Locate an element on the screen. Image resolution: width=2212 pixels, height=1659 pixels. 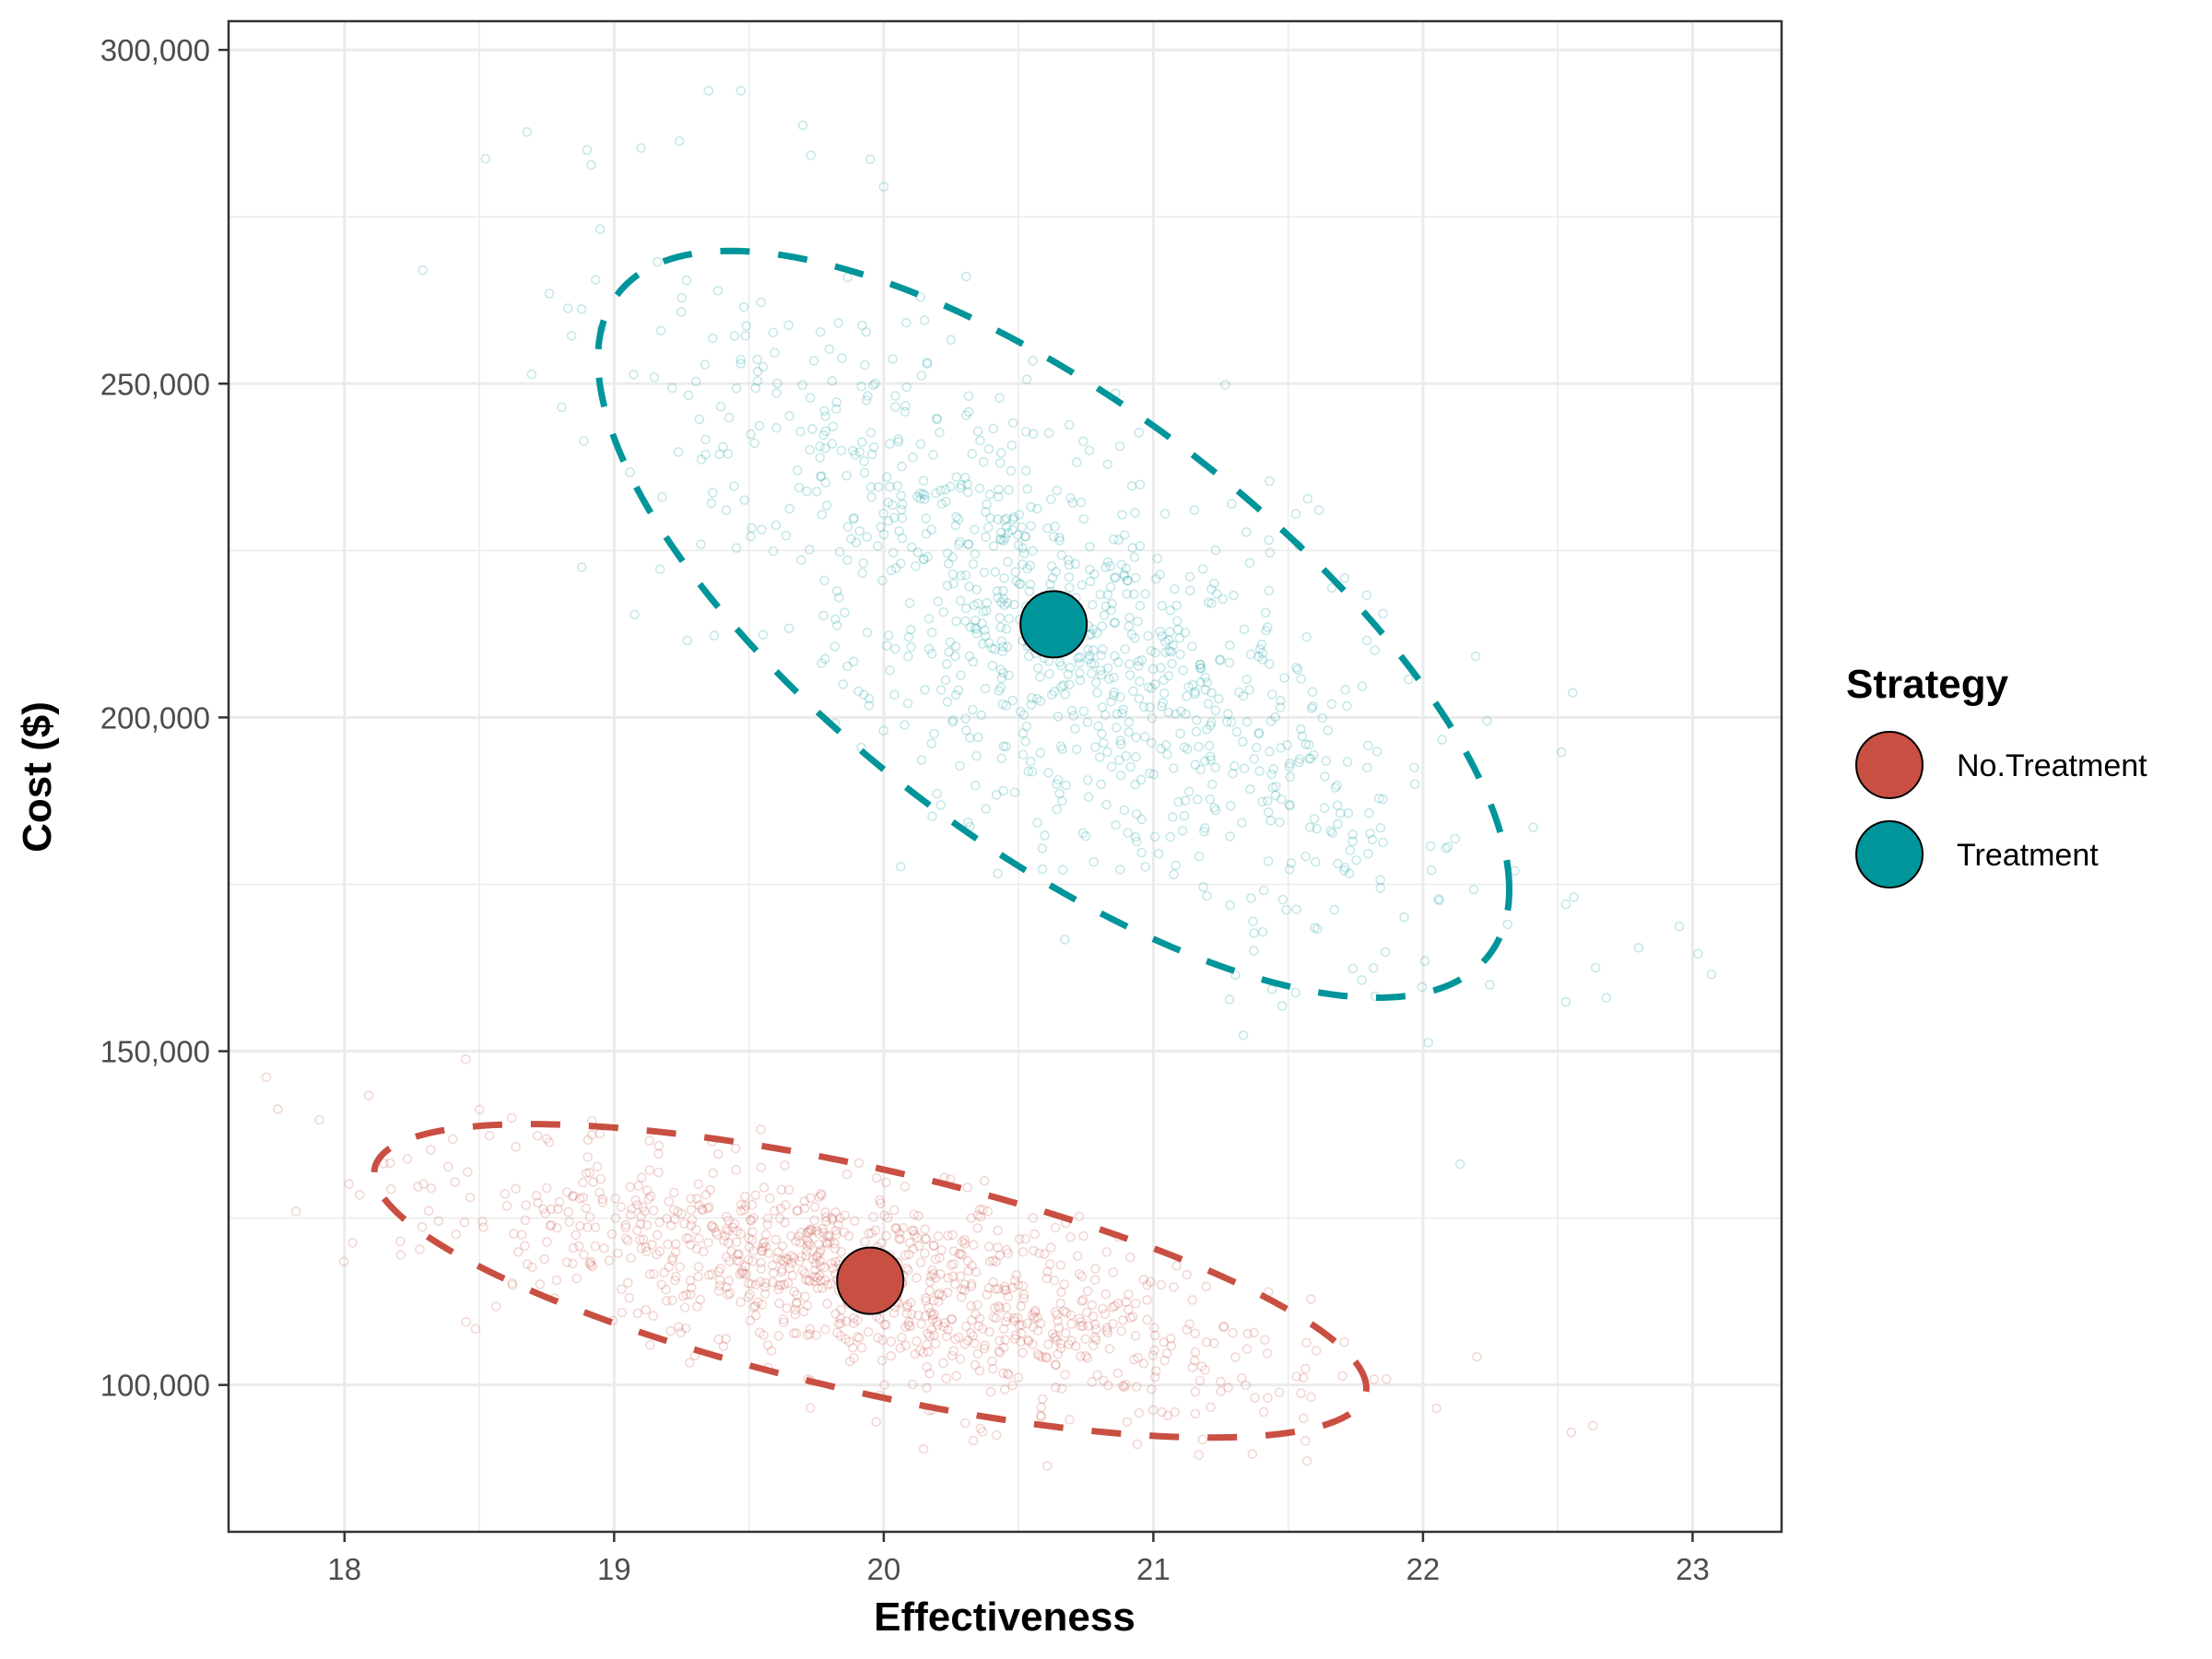
y-tick-label: 200,000 is located at coordinates (155, 717).